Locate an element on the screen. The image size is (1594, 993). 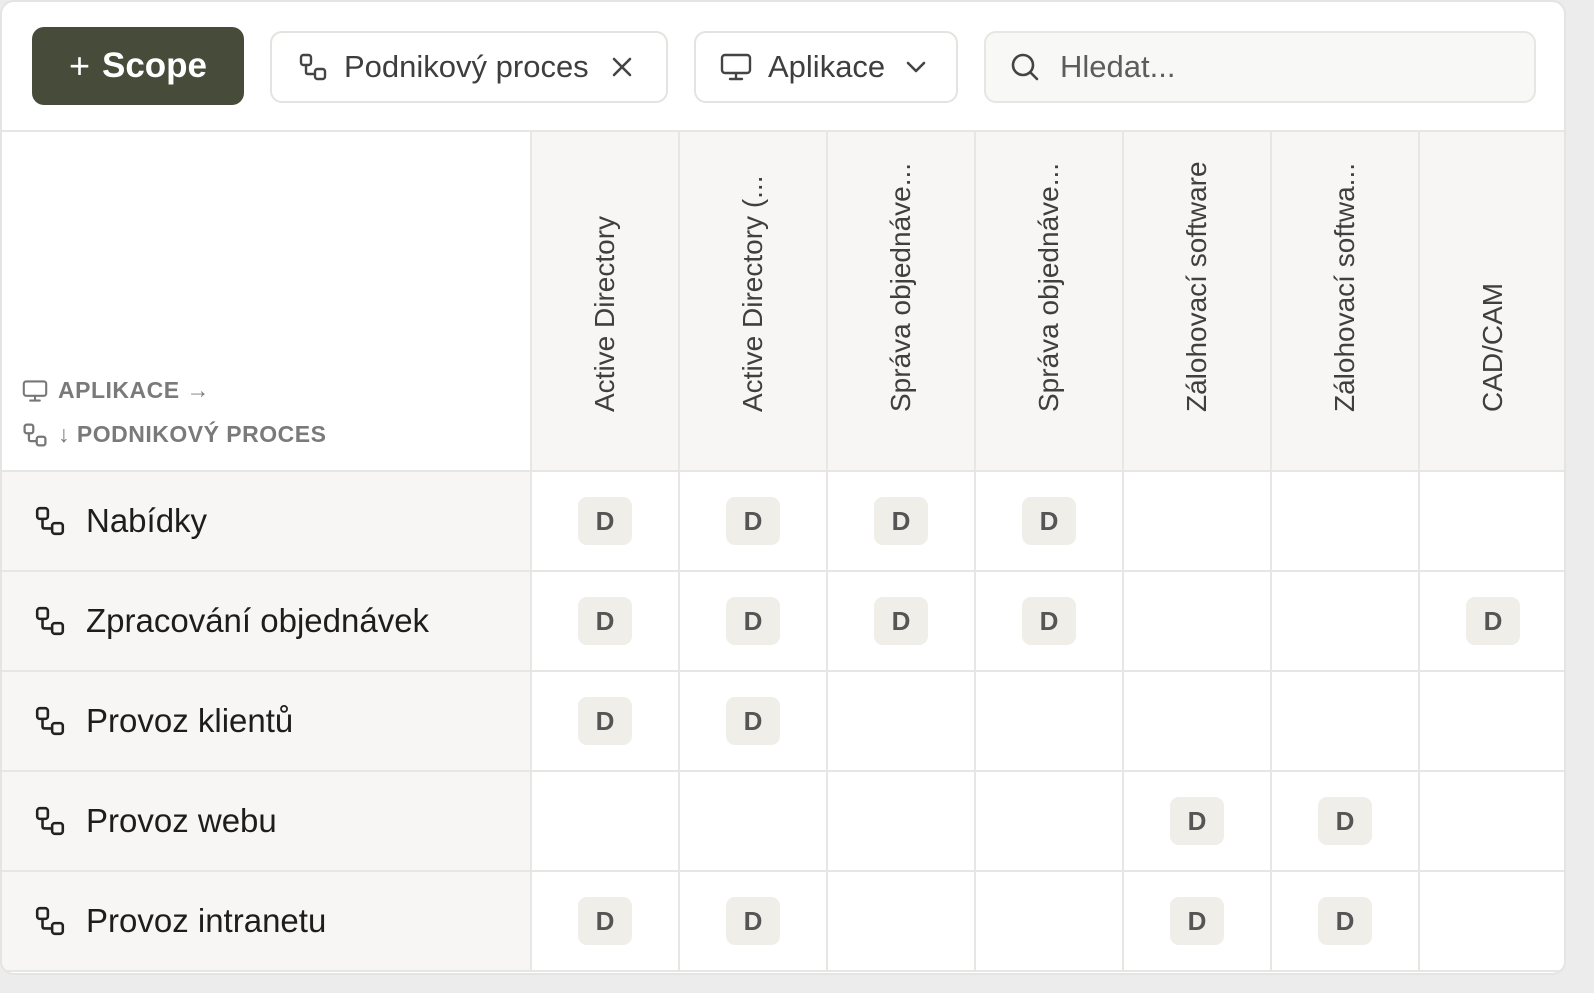
rows-axis-text: ↓ PODNIKOVÝ PROCES is located at coordinates (192, 434).